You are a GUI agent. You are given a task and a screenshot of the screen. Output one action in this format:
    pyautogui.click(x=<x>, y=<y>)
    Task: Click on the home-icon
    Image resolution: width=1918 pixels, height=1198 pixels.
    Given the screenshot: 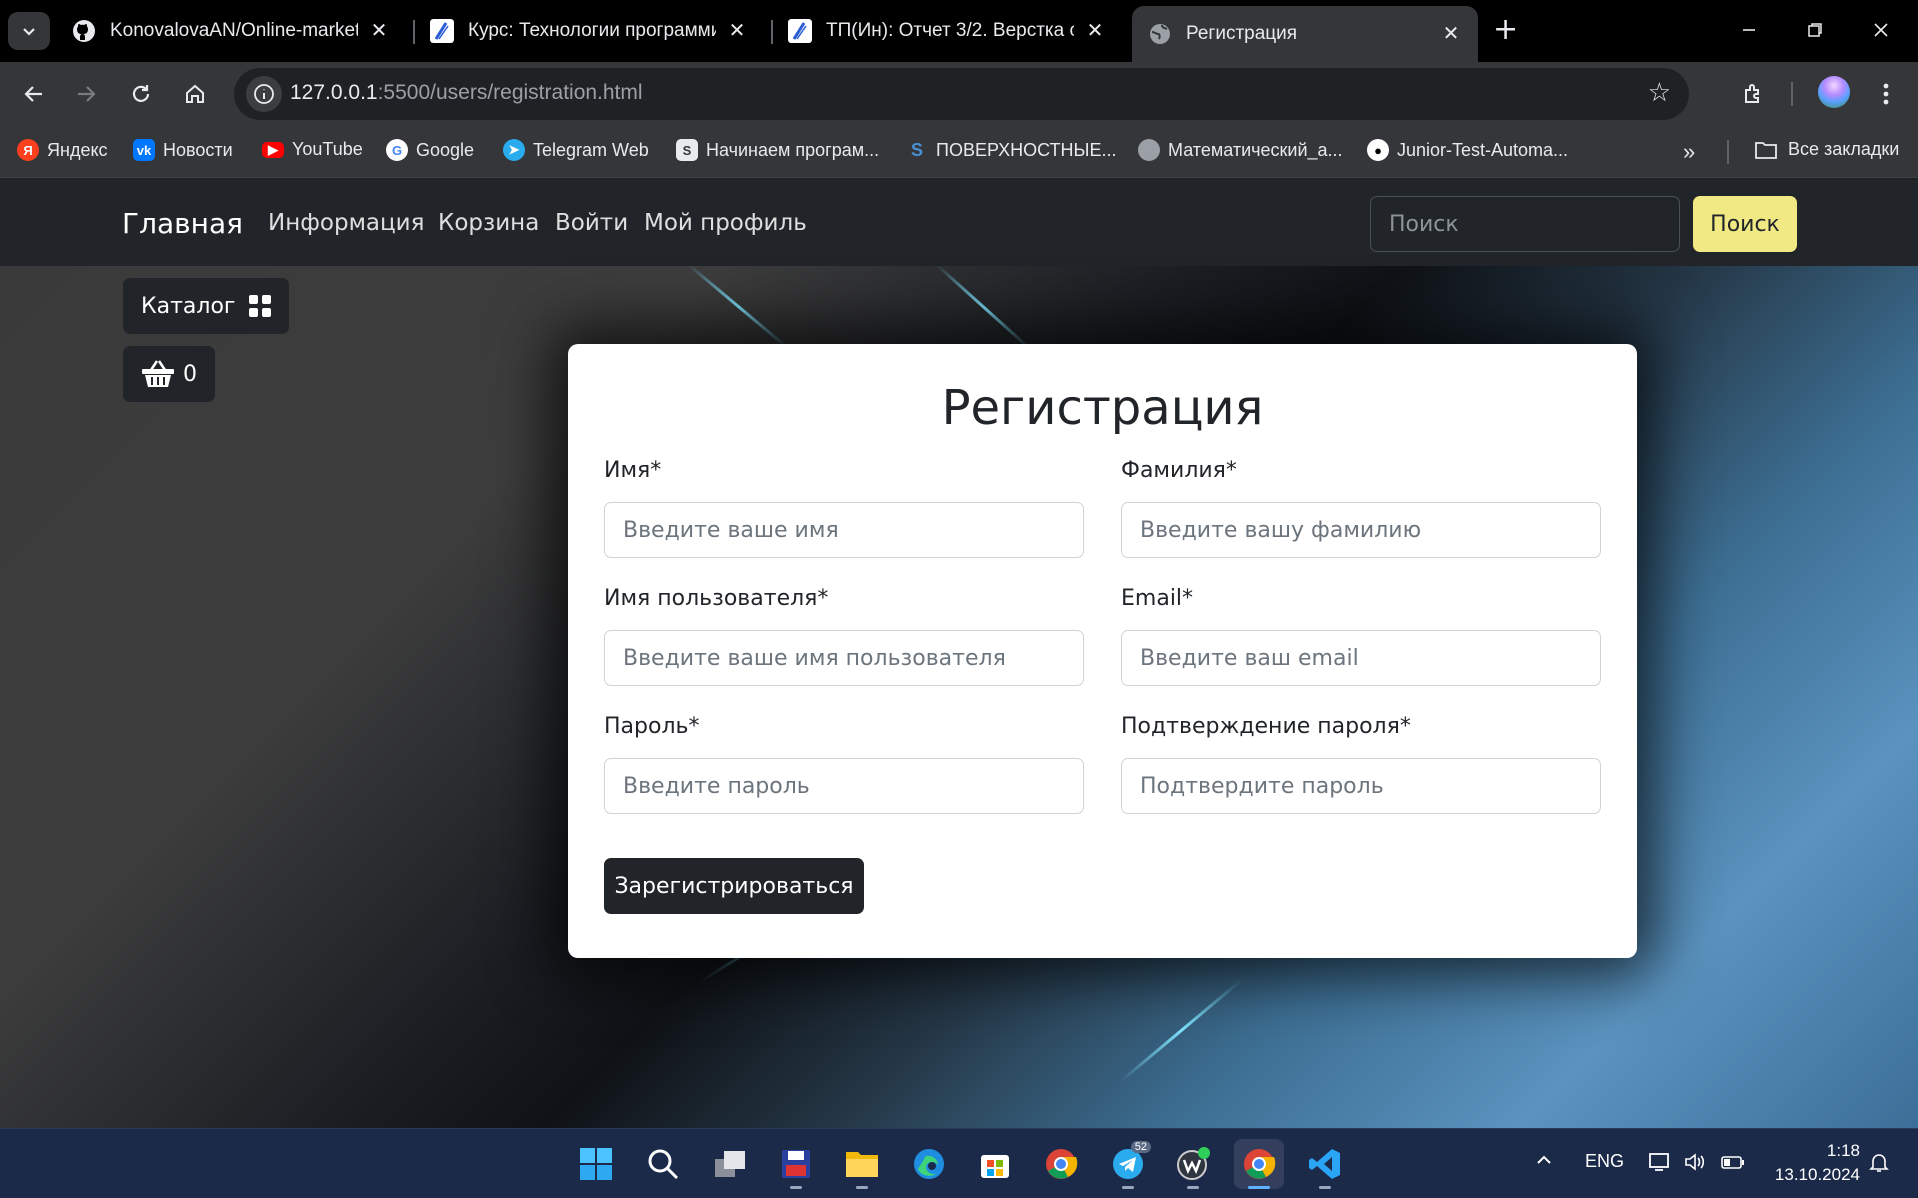 What is the action you would take?
    pyautogui.click(x=195, y=93)
    